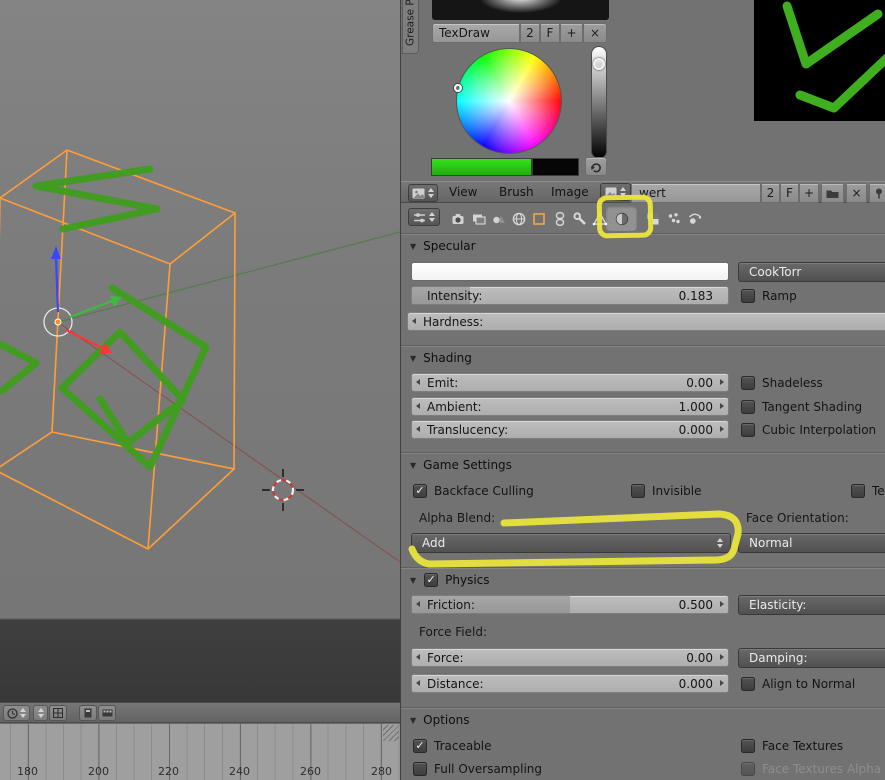  What do you see at coordinates (832, 193) in the screenshot?
I see `image-open-button` at bounding box center [832, 193].